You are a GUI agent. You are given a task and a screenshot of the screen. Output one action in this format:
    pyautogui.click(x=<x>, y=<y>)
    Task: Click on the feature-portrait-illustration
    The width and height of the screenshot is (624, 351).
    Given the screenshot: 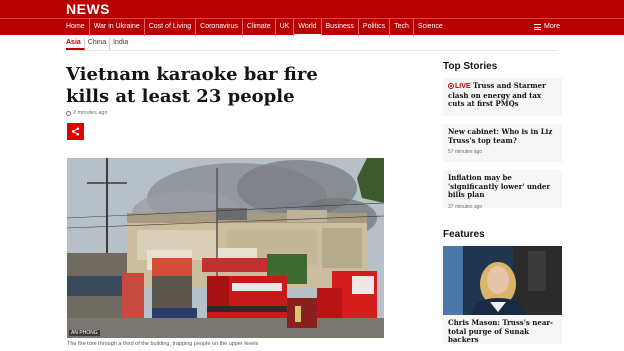 What is the action you would take?
    pyautogui.click(x=502, y=280)
    